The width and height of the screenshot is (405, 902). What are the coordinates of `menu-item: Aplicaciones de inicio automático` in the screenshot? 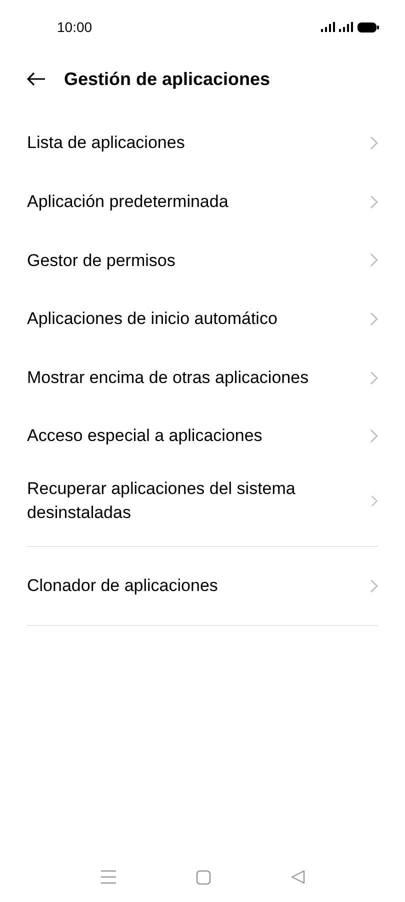 It's located at (167, 319).